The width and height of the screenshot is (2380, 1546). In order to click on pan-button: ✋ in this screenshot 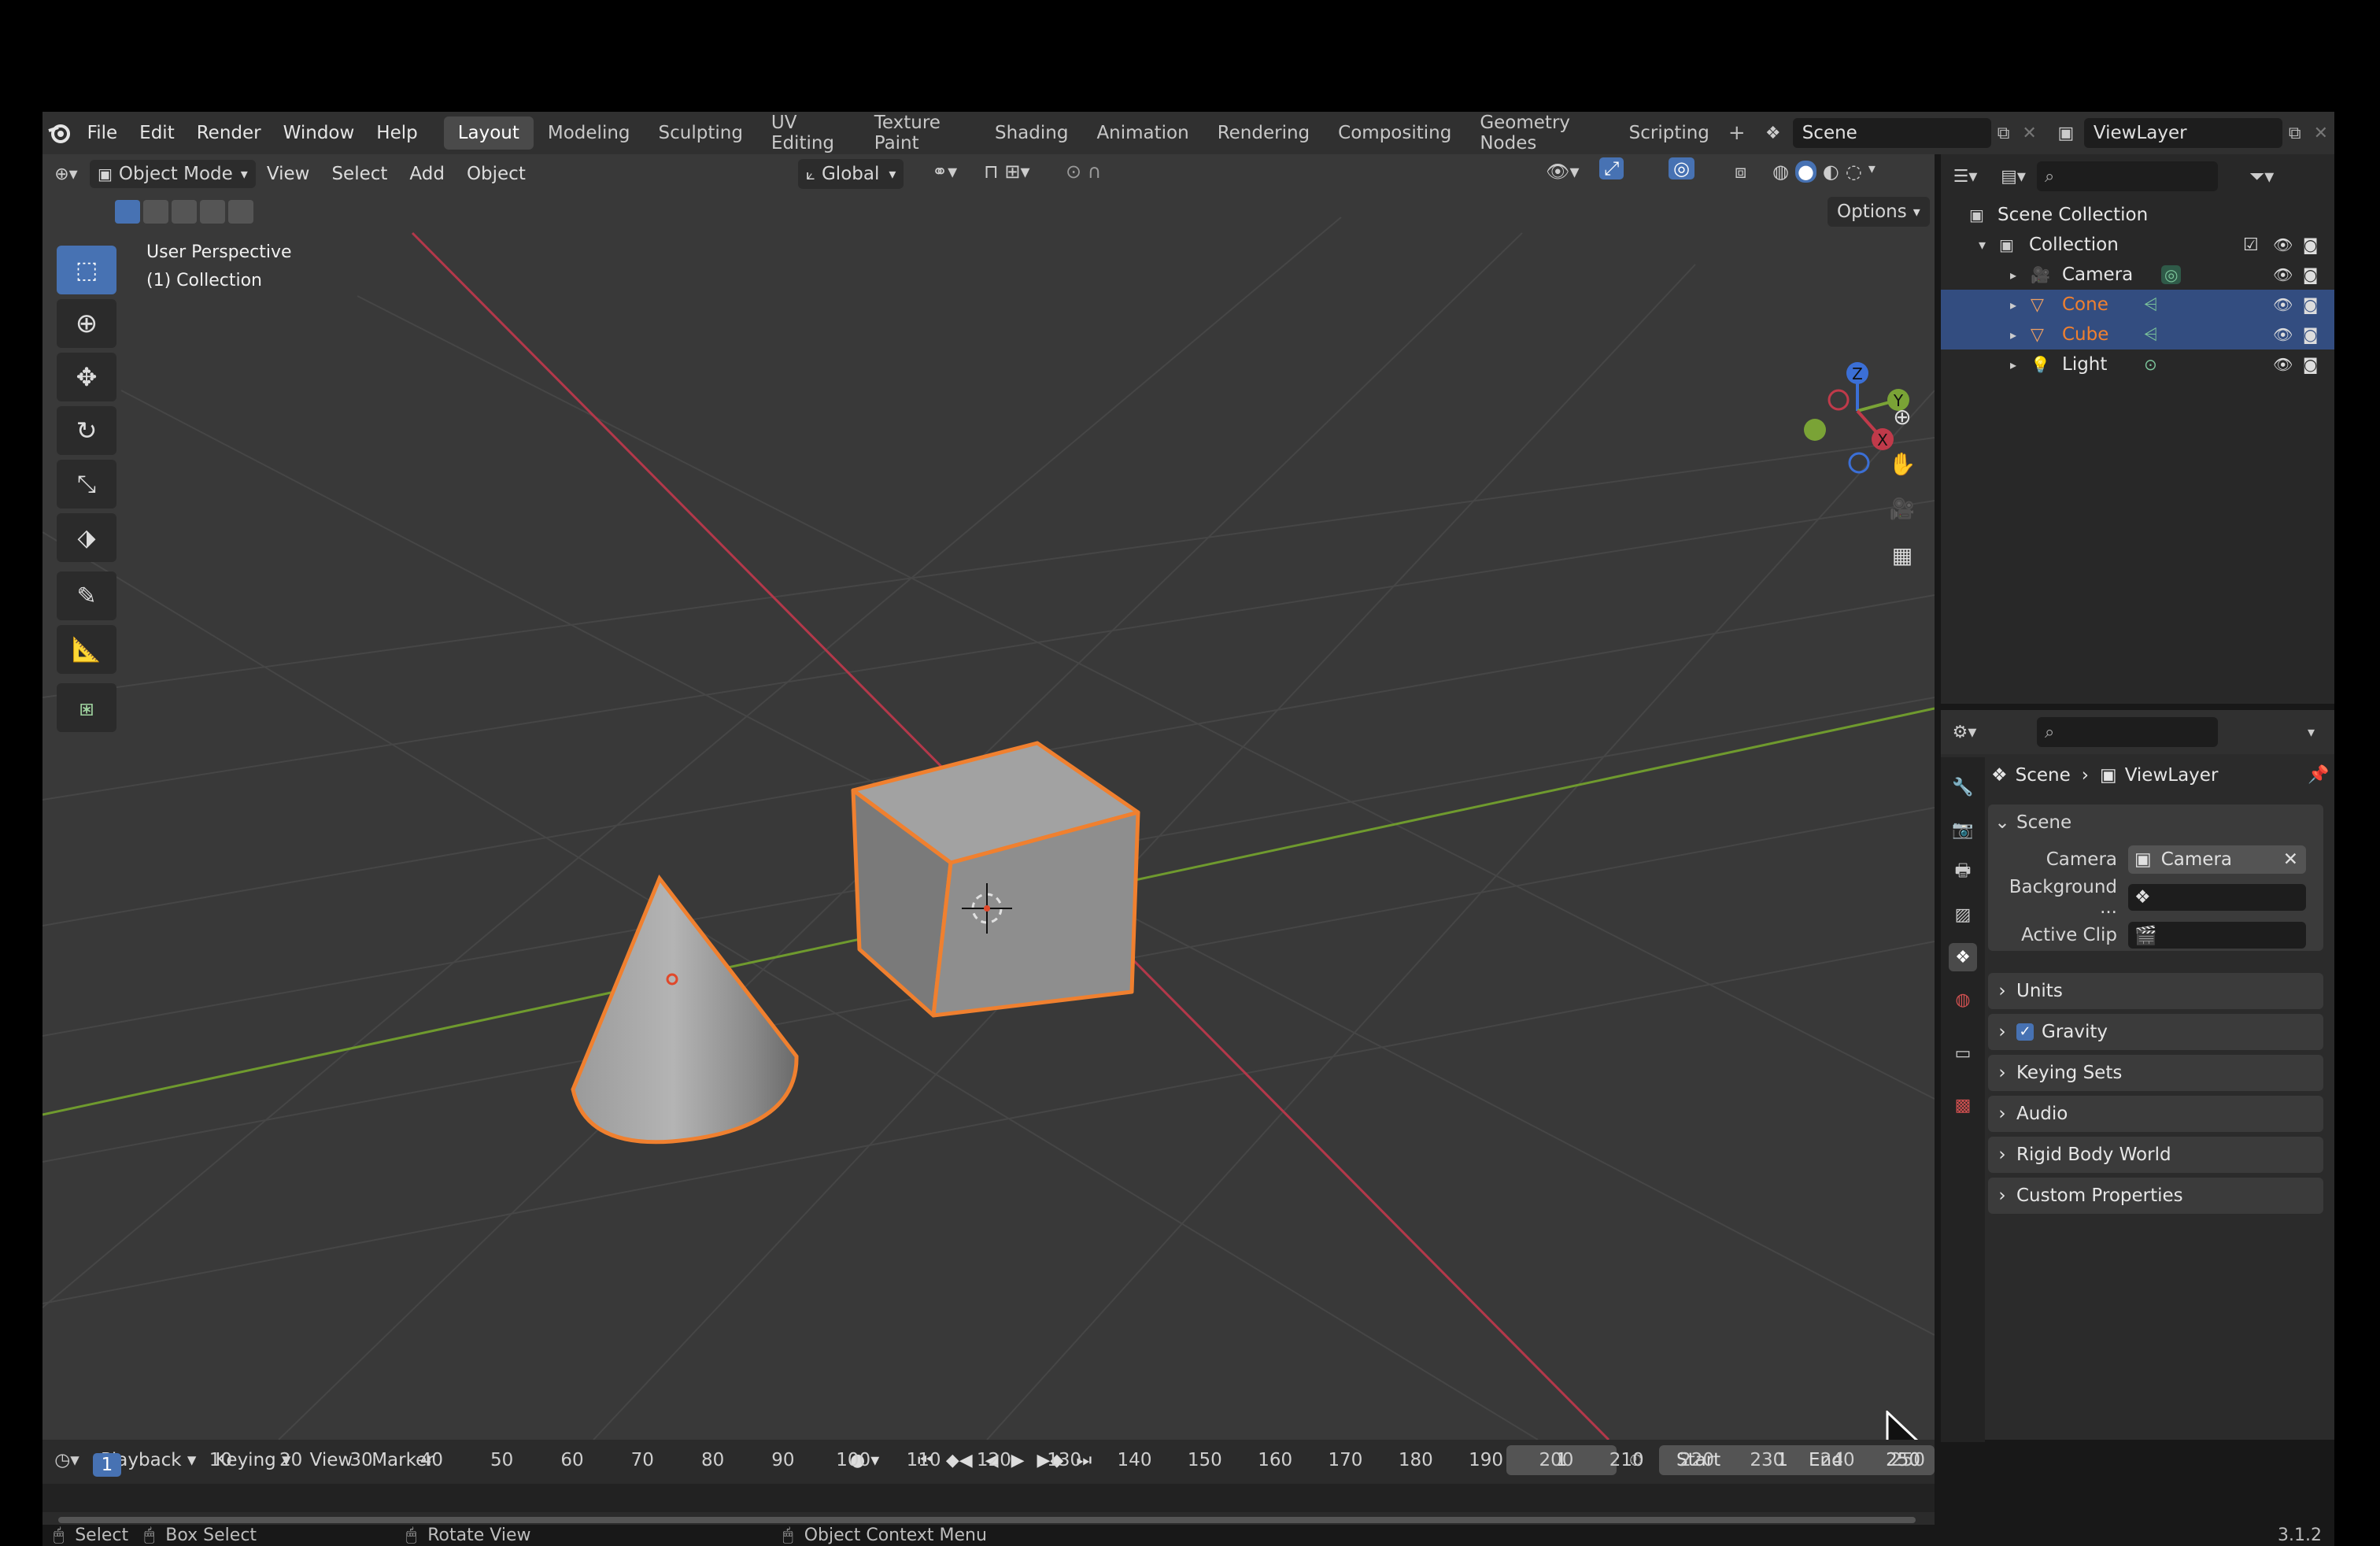, I will do `click(1902, 463)`.